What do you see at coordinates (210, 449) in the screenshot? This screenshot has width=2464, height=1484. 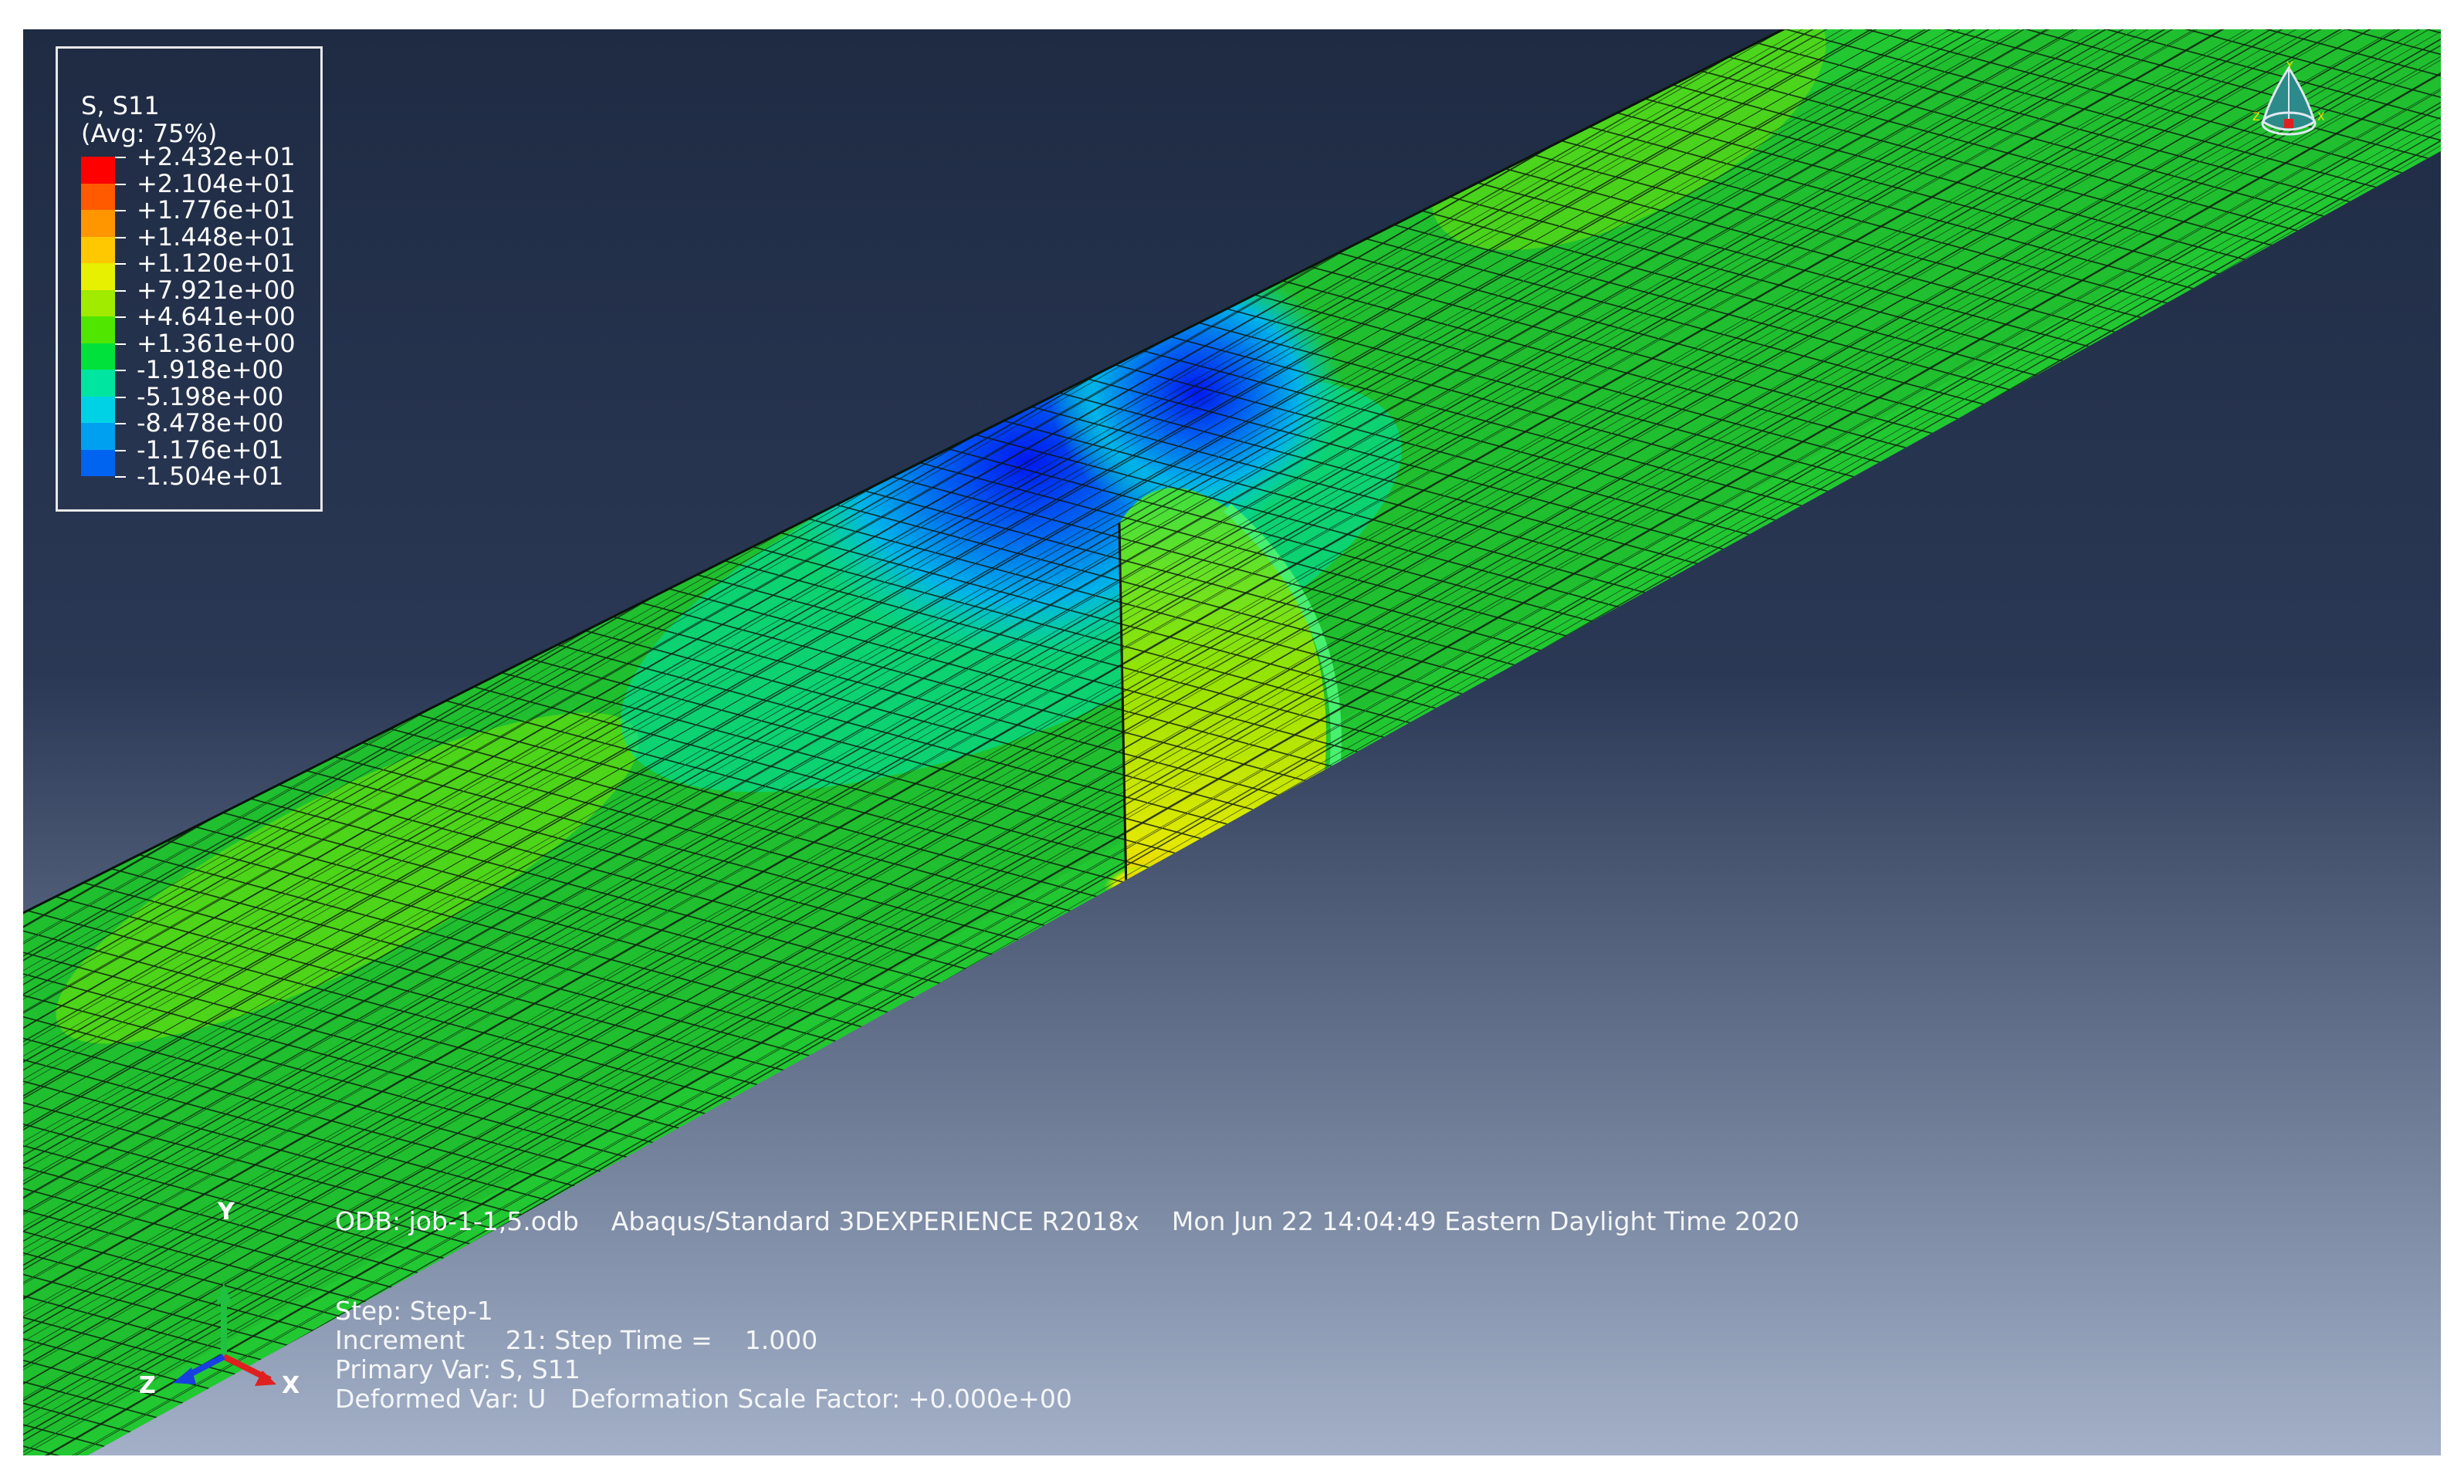 I see `legend-level-label: -1.176e+01` at bounding box center [210, 449].